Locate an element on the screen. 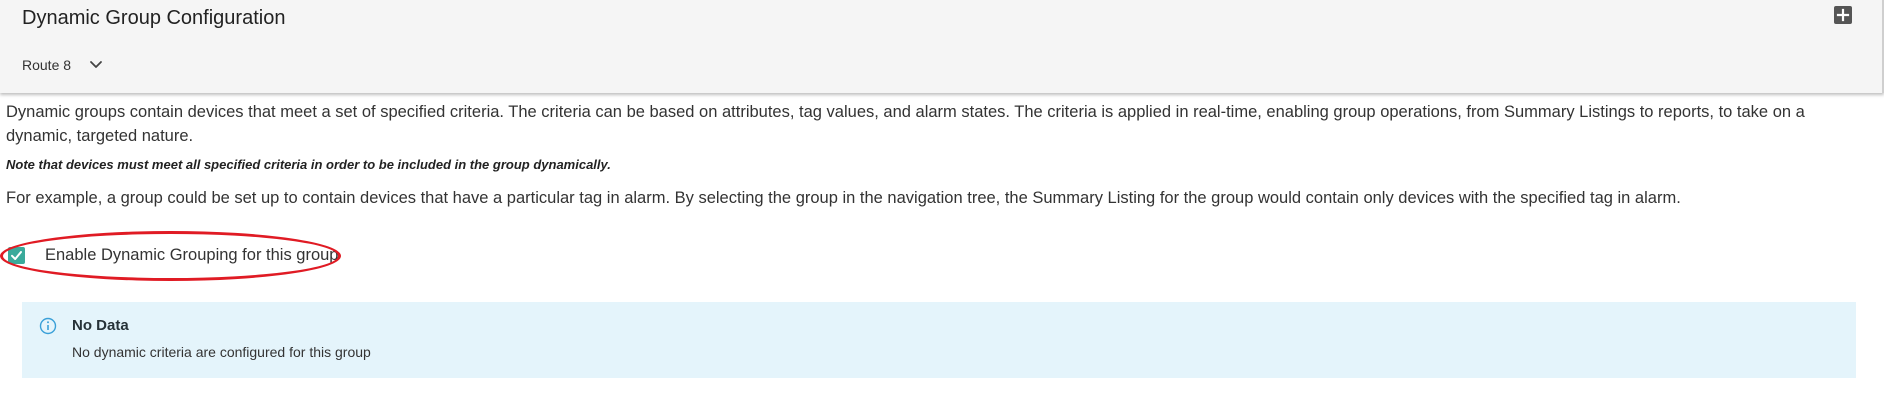 The width and height of the screenshot is (1884, 401). enable-dynamic-grouping-checkbox: Enable Dynamic Grouping for this group is located at coordinates (173, 255).